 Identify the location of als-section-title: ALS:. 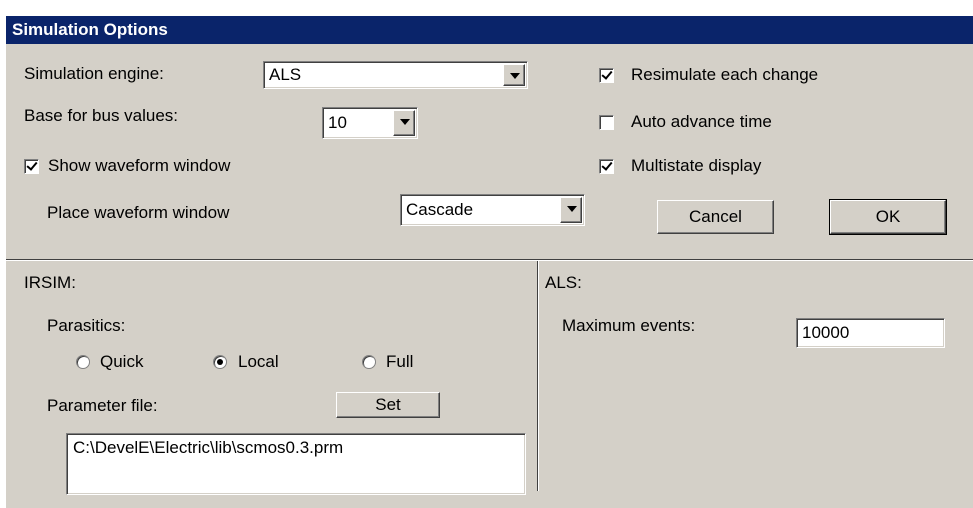
(563, 282).